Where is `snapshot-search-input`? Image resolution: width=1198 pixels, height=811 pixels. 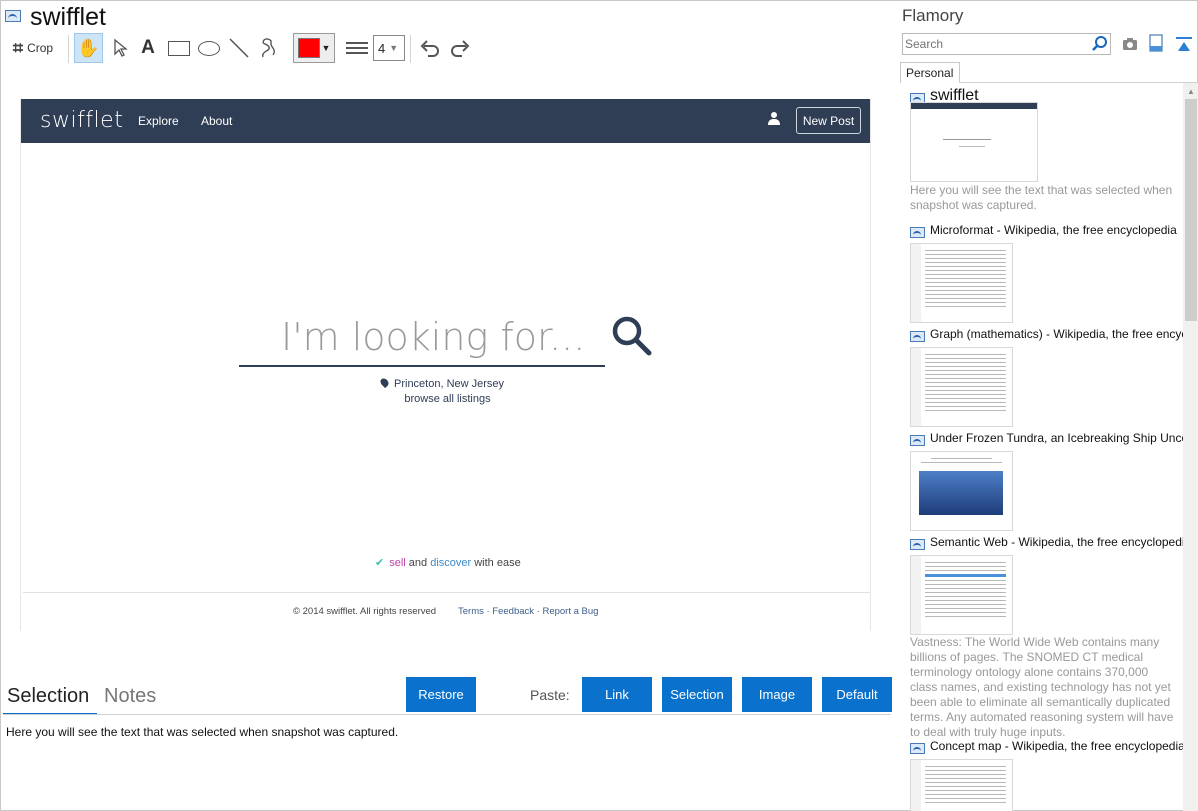
snapshot-search-input is located at coordinates (1006, 44).